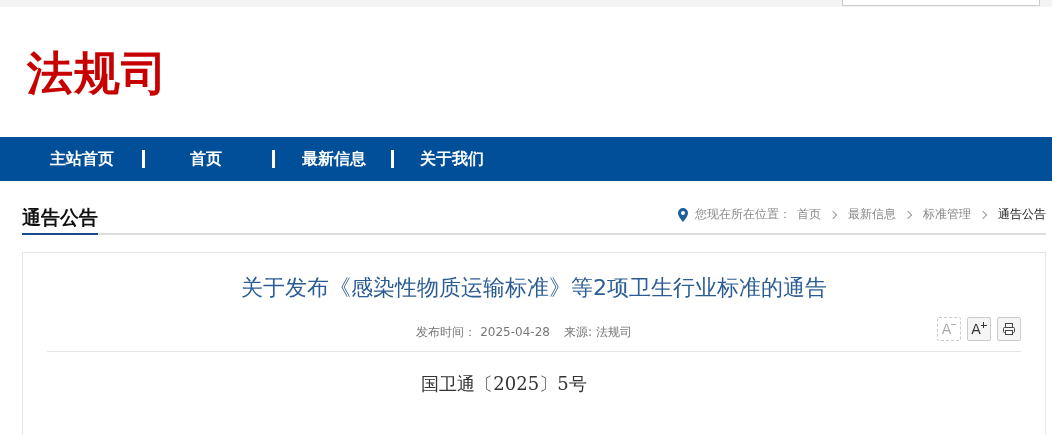  What do you see at coordinates (743, 214) in the screenshot?
I see `breadcrumb-label: 您现在所在位置：` at bounding box center [743, 214].